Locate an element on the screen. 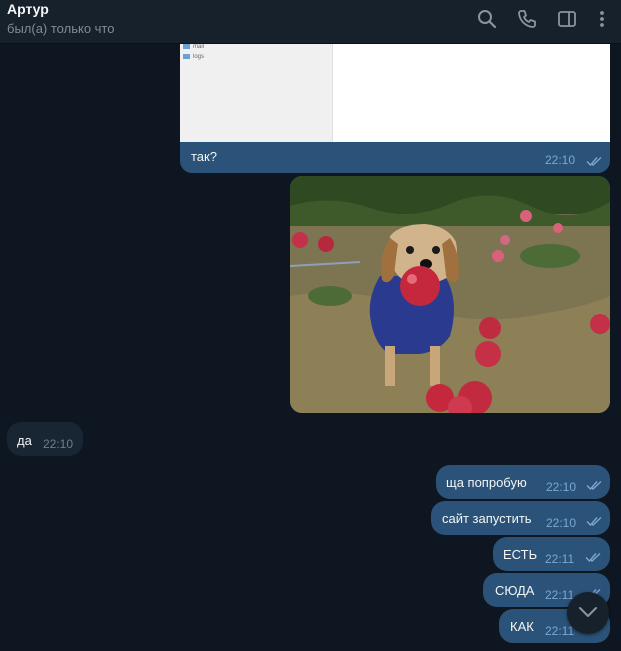 This screenshot has height=651, width=621. message-bubble-in: да 22:10 is located at coordinates (45, 439).